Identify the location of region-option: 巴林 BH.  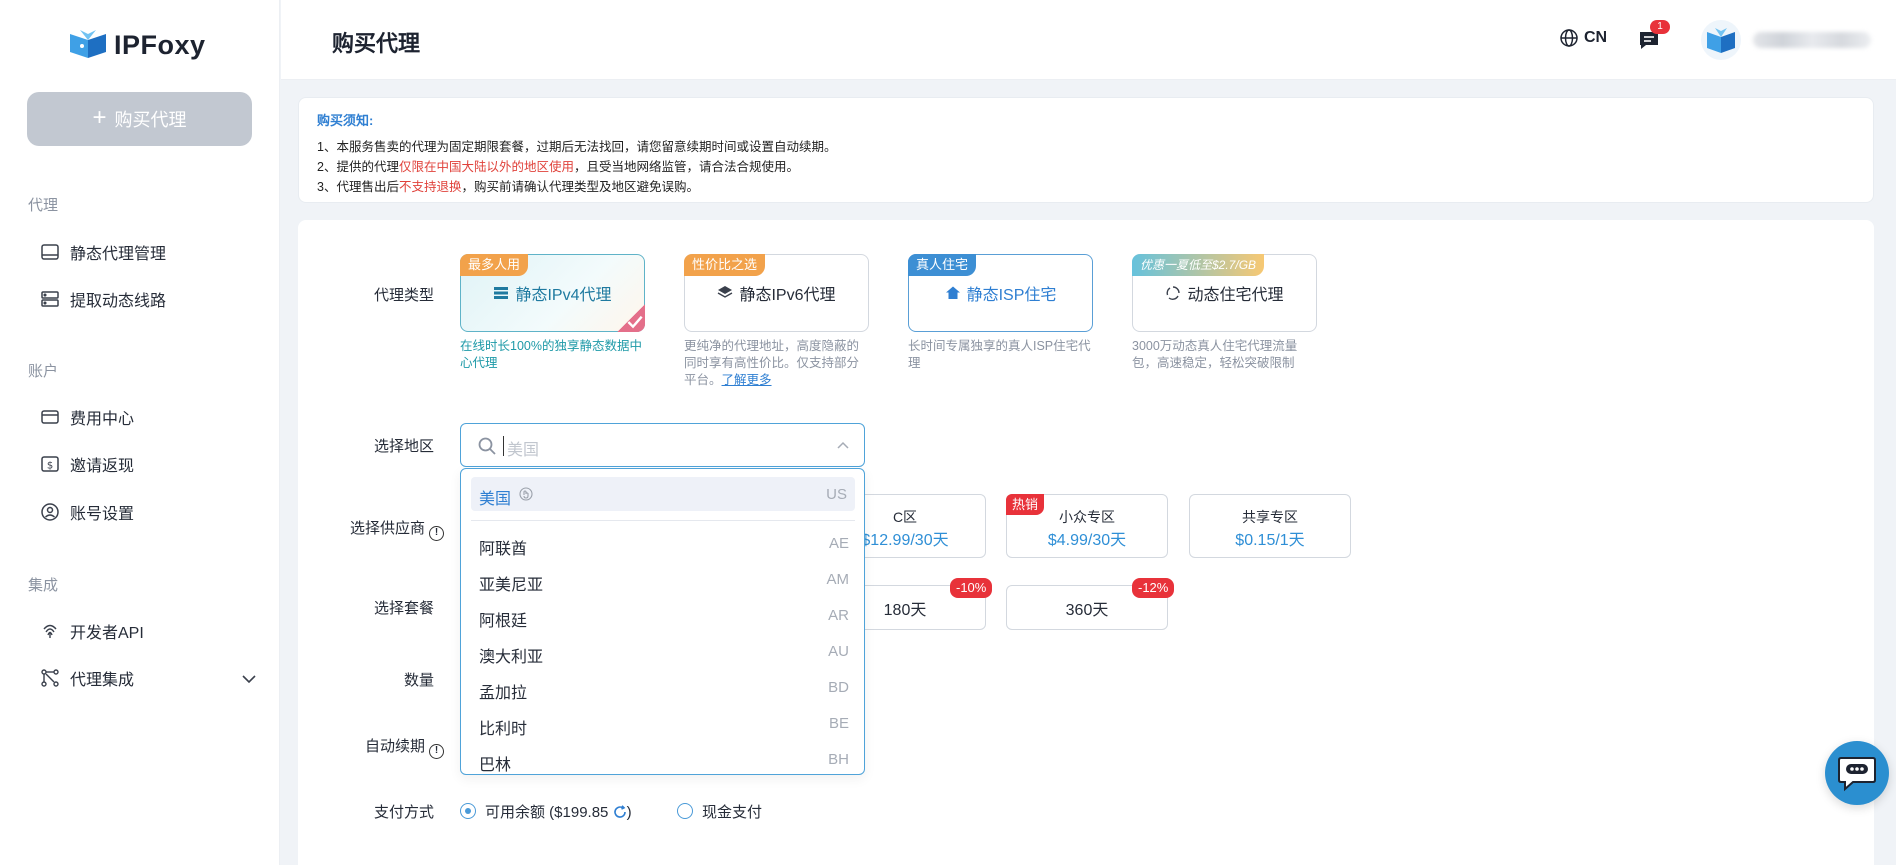
(664, 762).